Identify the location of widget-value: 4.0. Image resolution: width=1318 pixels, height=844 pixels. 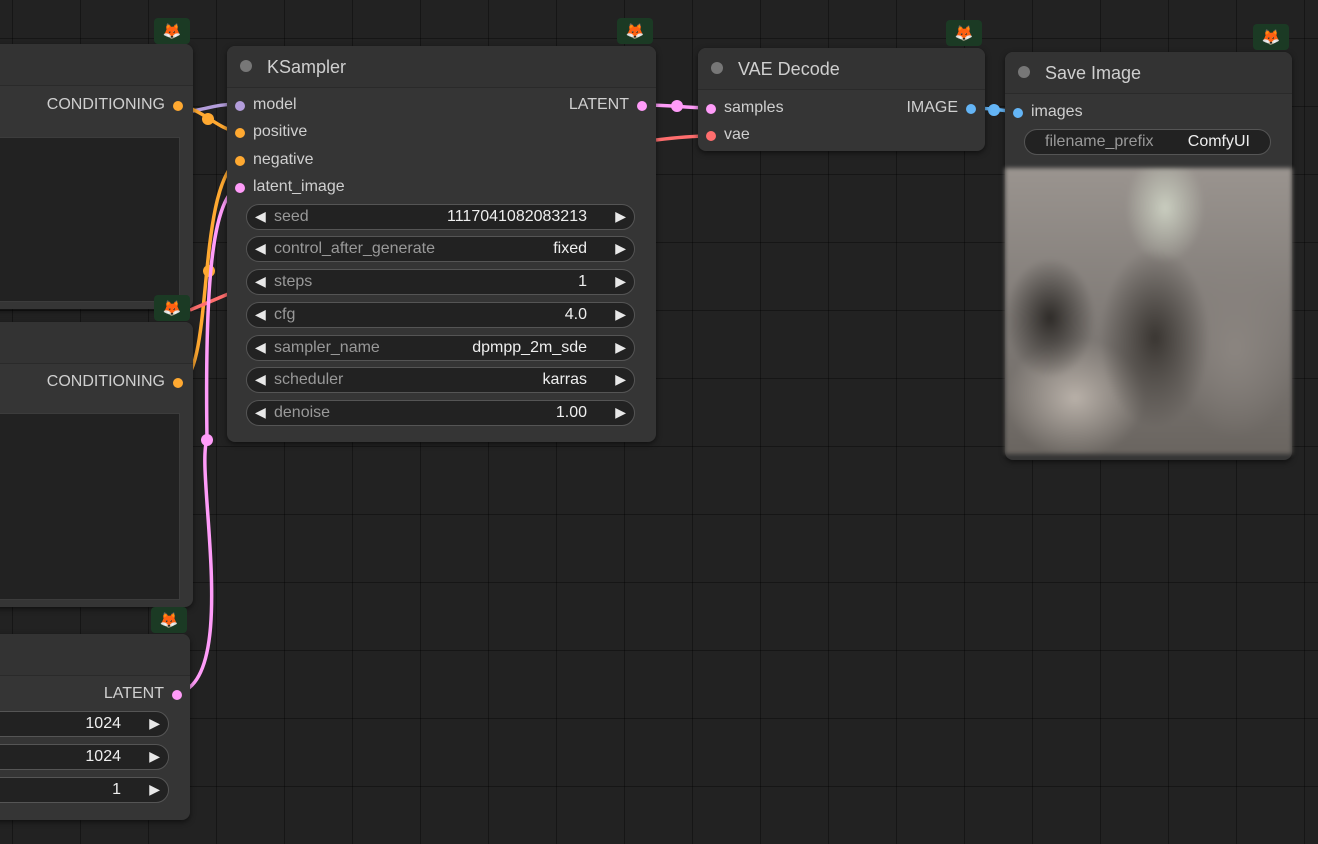
(575, 314).